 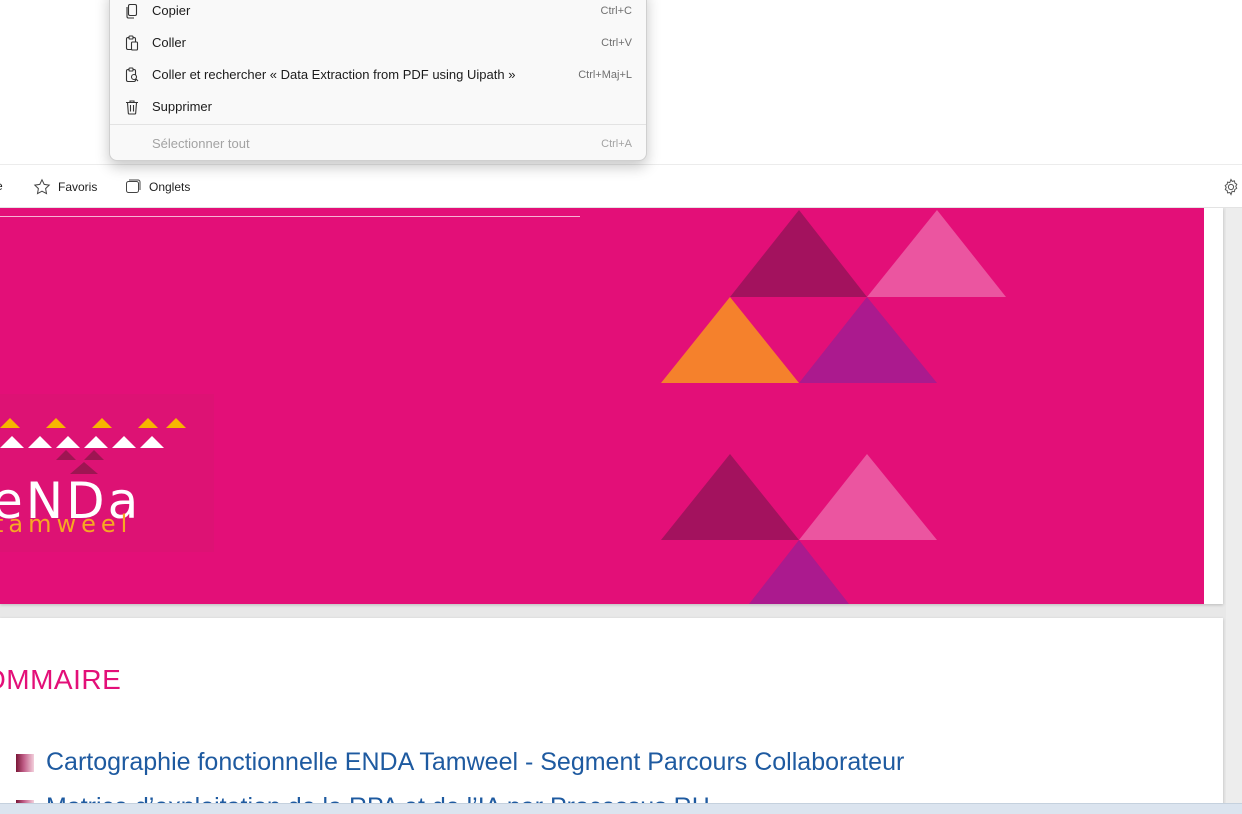 I want to click on summary-heading: OMMAIRE, so click(x=61, y=679).